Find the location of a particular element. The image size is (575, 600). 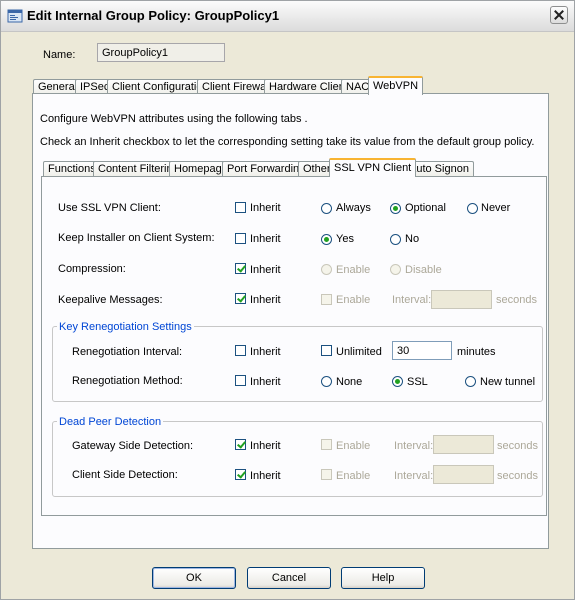

tab-hardware-client: Hardware Client is located at coordinates (308, 86).